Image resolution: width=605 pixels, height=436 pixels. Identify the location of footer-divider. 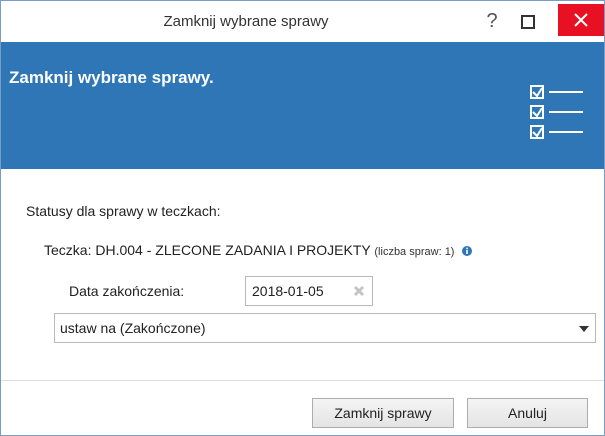
(302, 380).